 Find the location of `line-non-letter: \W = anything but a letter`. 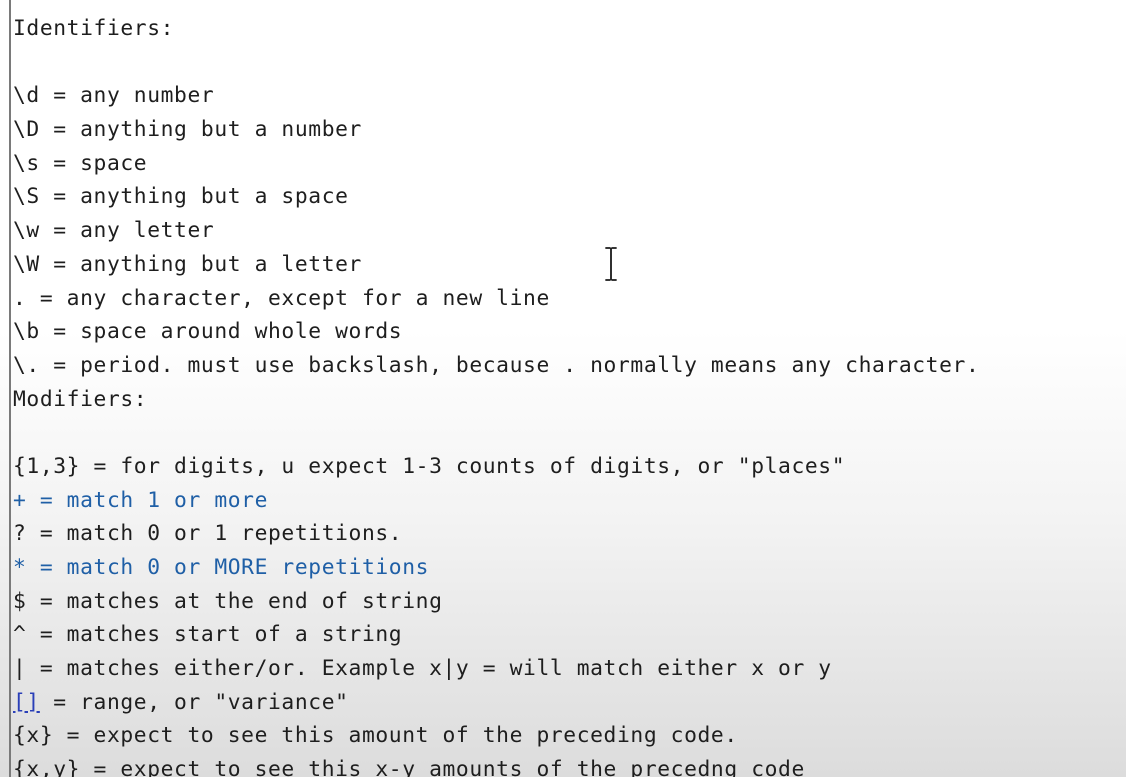

line-non-letter: \W = anything but a letter is located at coordinates (187, 264).